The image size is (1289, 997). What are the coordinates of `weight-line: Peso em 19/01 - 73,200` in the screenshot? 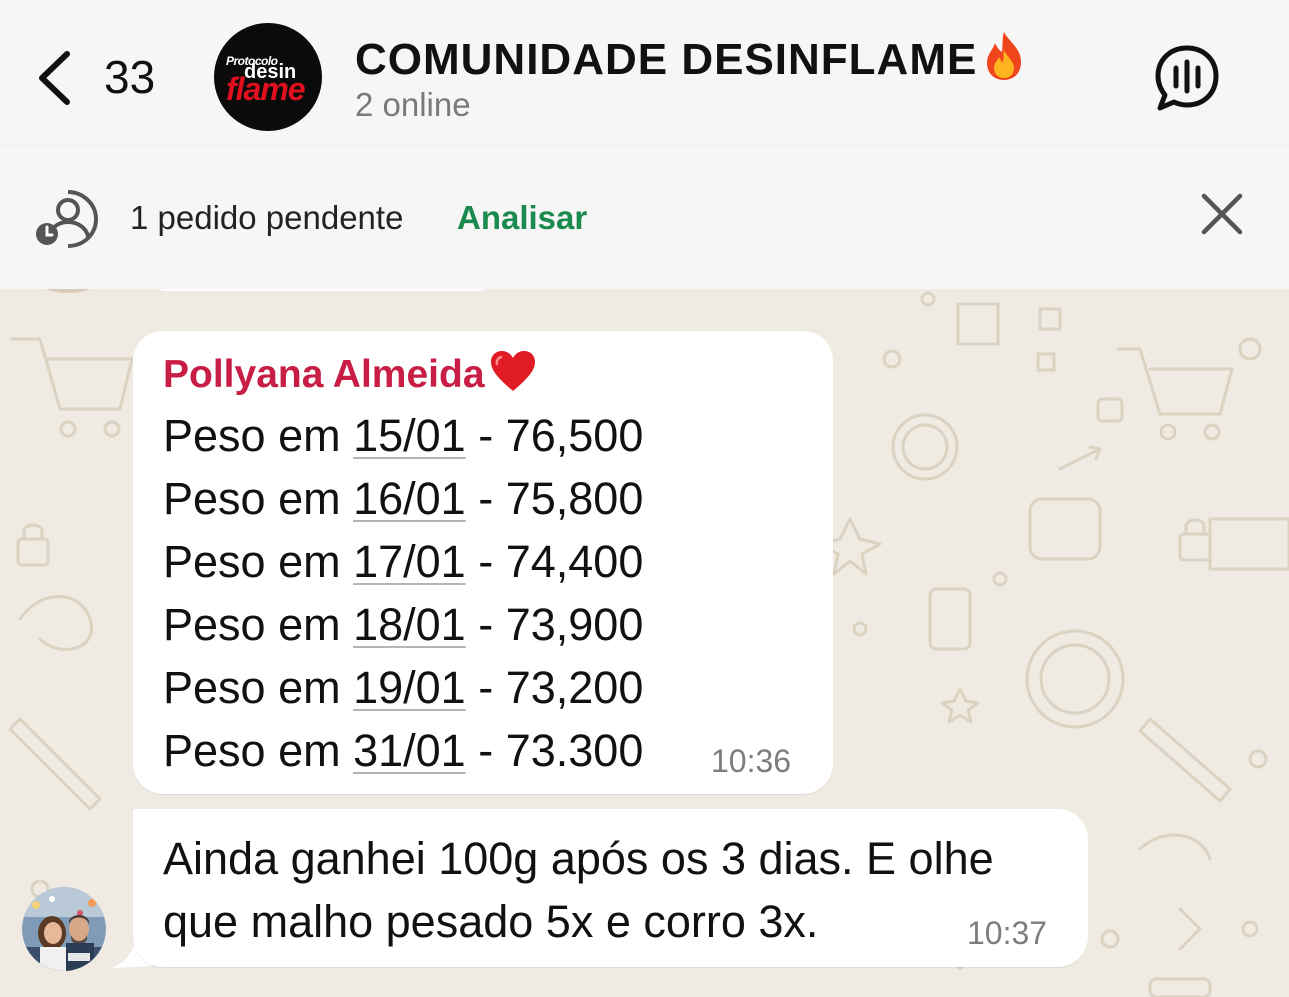 It's located at (403, 687).